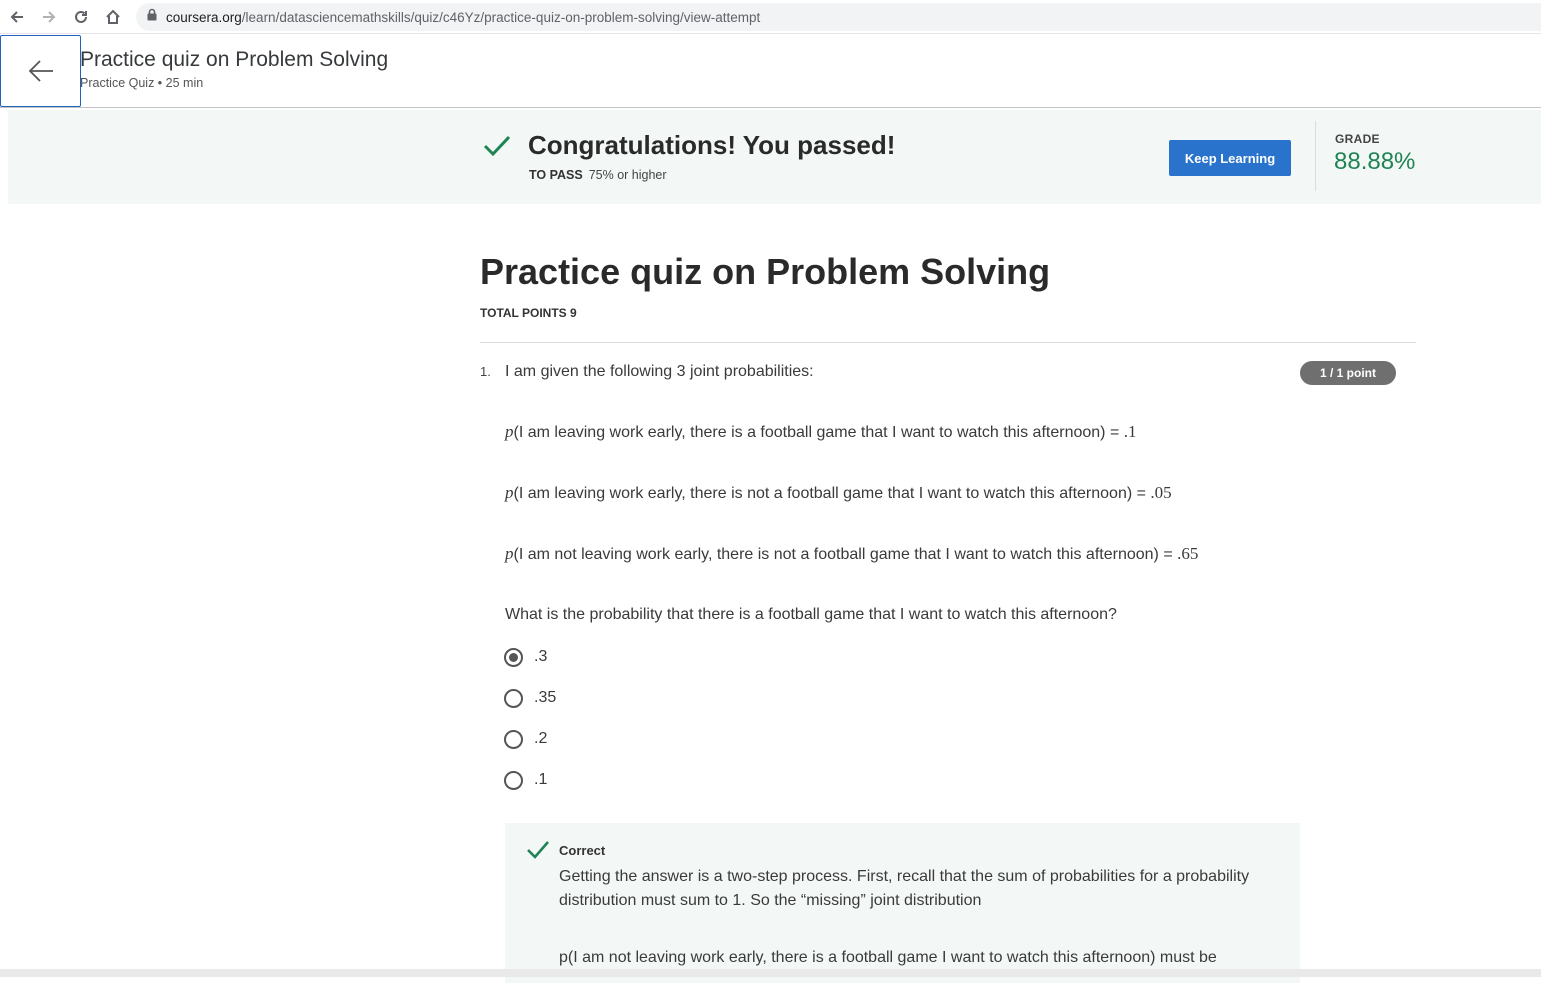 The height and width of the screenshot is (983, 1541). What do you see at coordinates (530, 698) in the screenshot?
I see `answer-option: .35` at bounding box center [530, 698].